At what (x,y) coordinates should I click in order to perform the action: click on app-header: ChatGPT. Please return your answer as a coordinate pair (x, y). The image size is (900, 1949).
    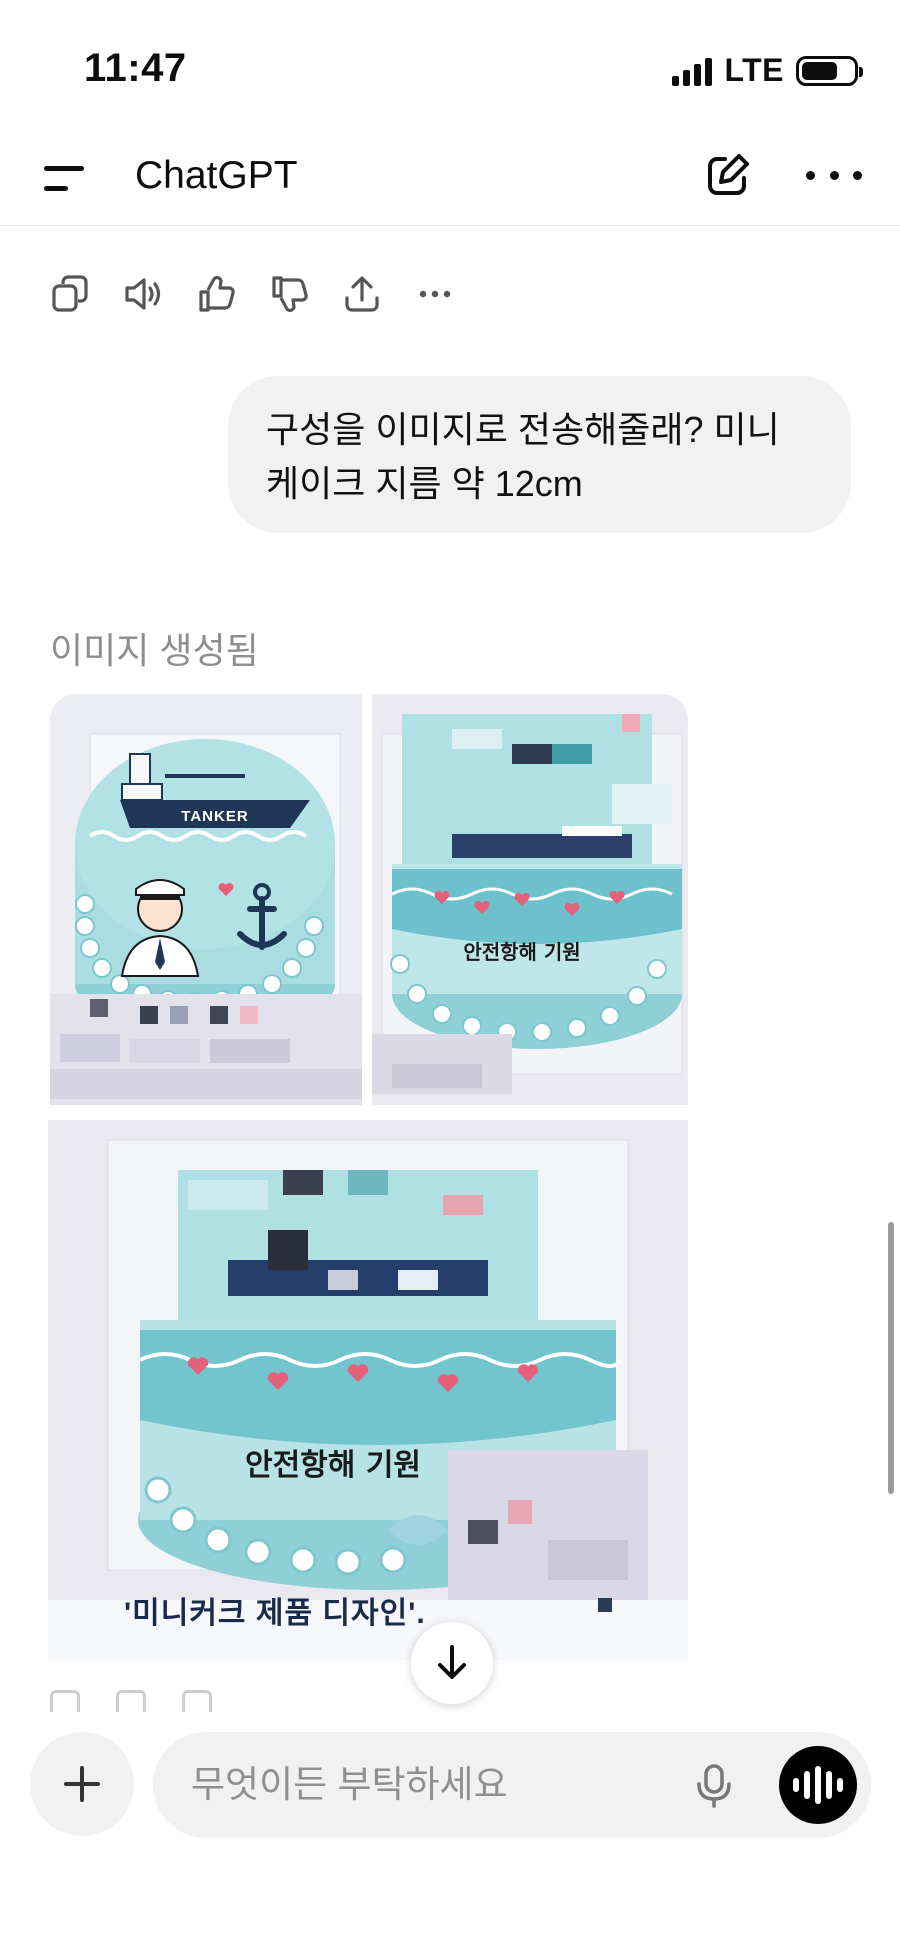
    Looking at the image, I should click on (450, 178).